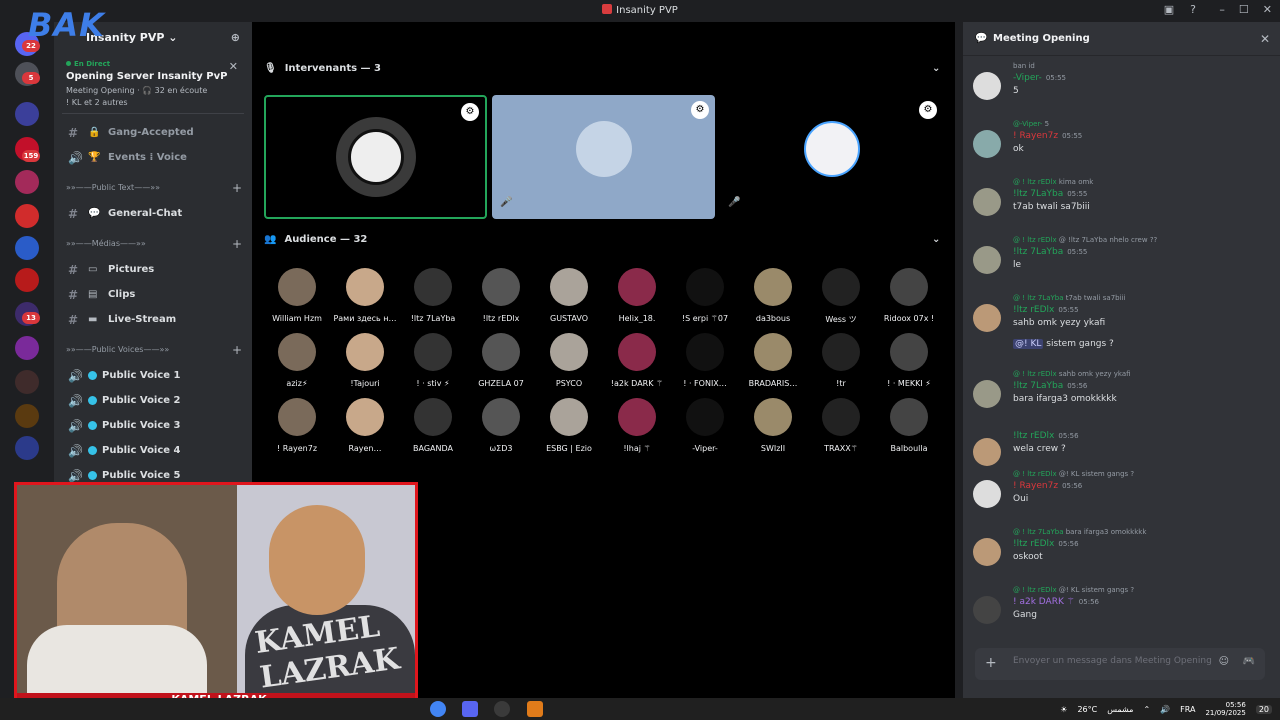  What do you see at coordinates (1222, 9) in the screenshot?
I see `minimize-button: –` at bounding box center [1222, 9].